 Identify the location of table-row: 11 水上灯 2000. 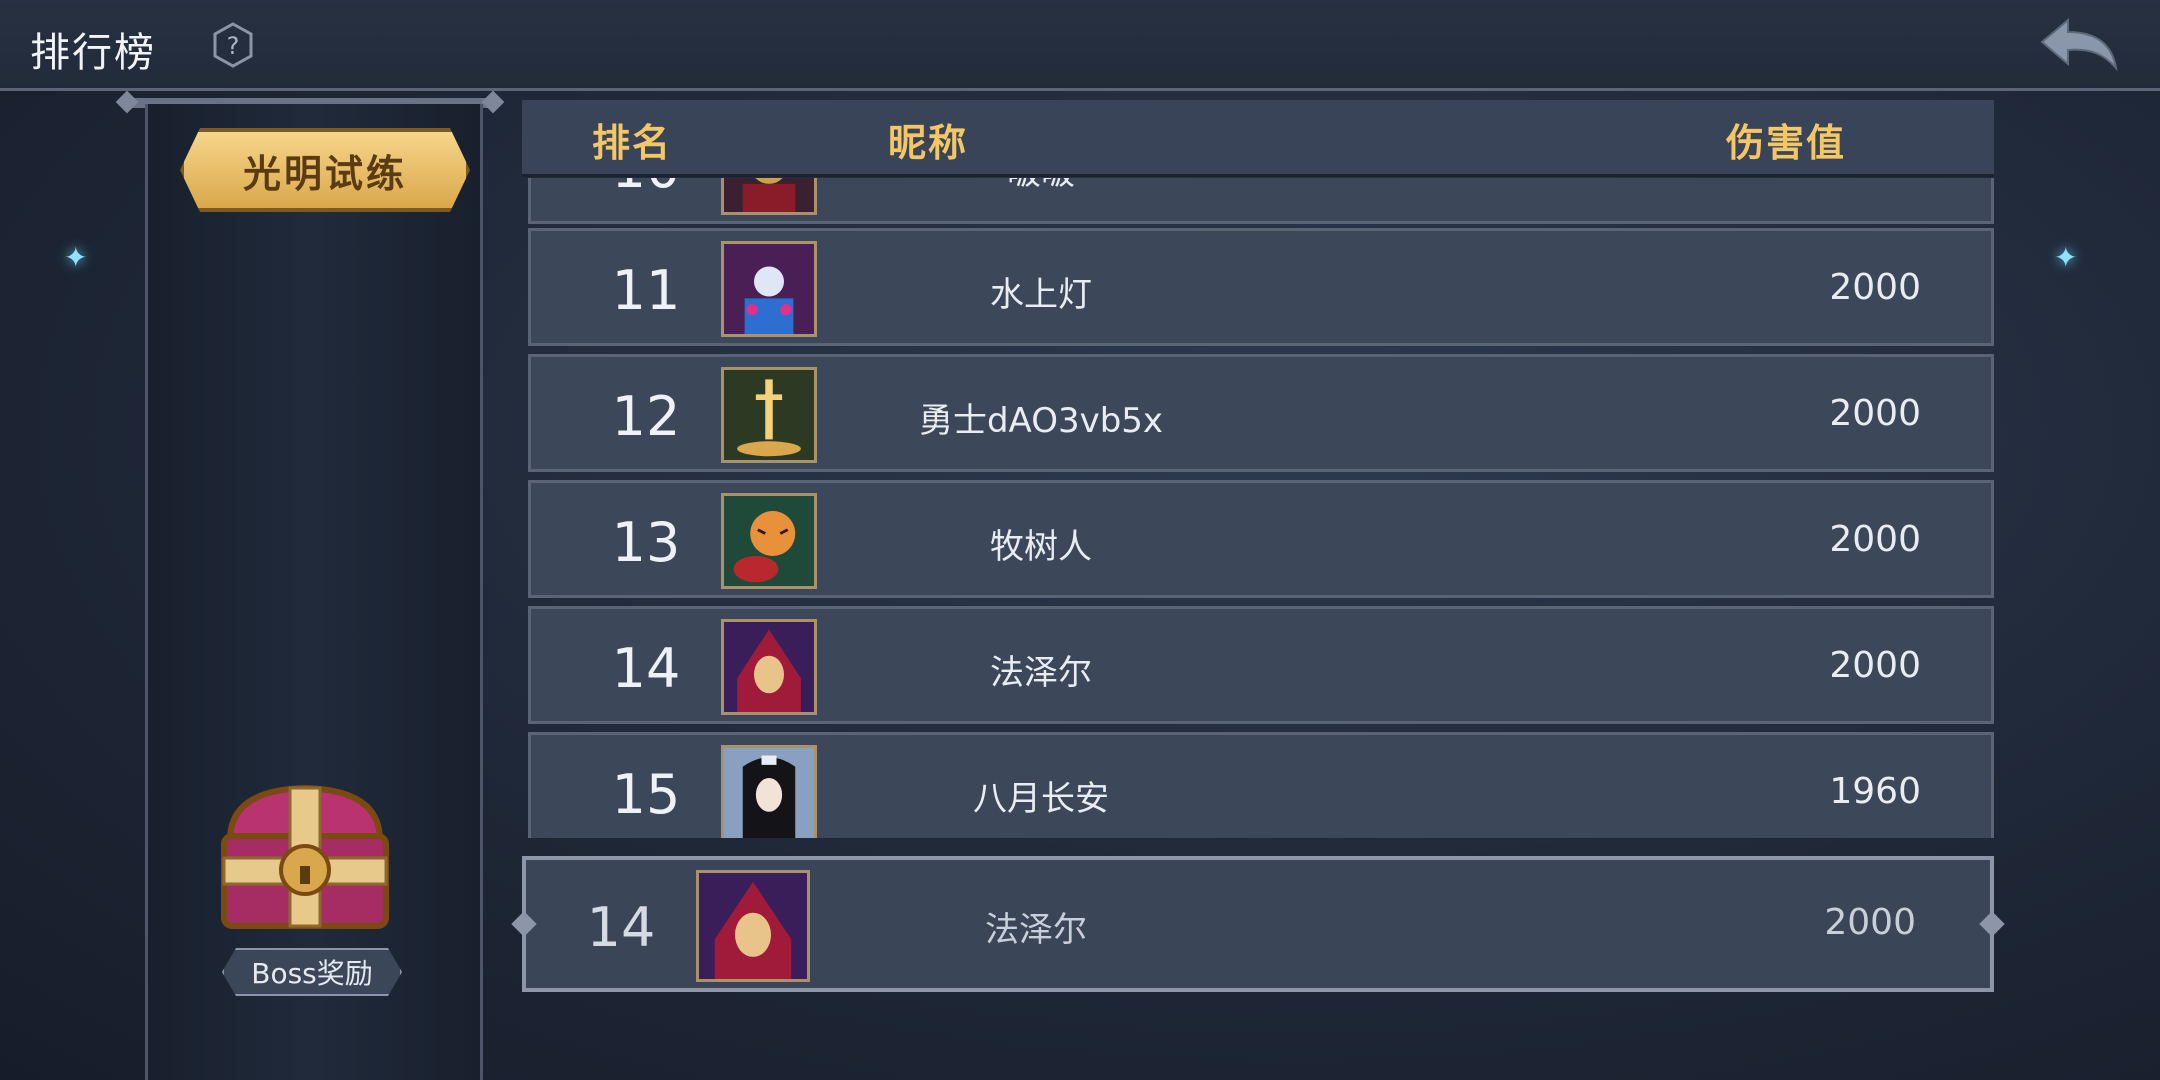
(1261, 287).